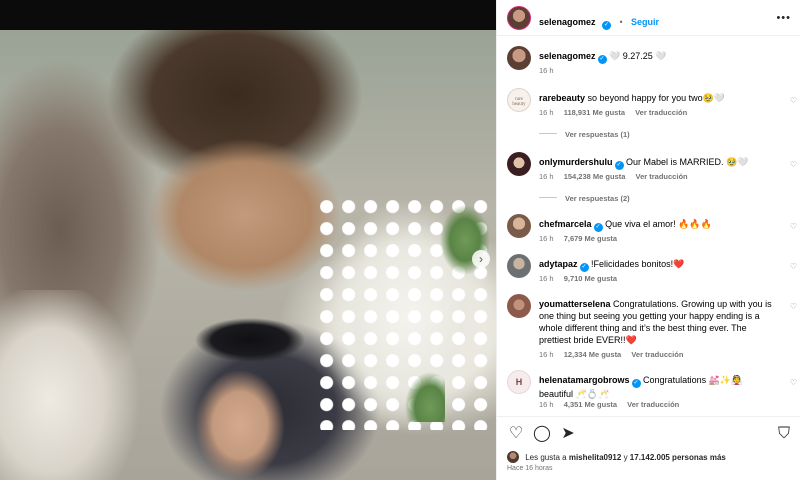 This screenshot has height=480, width=800. Describe the element at coordinates (546, 70) in the screenshot. I see `caption-time: 16 h` at that location.